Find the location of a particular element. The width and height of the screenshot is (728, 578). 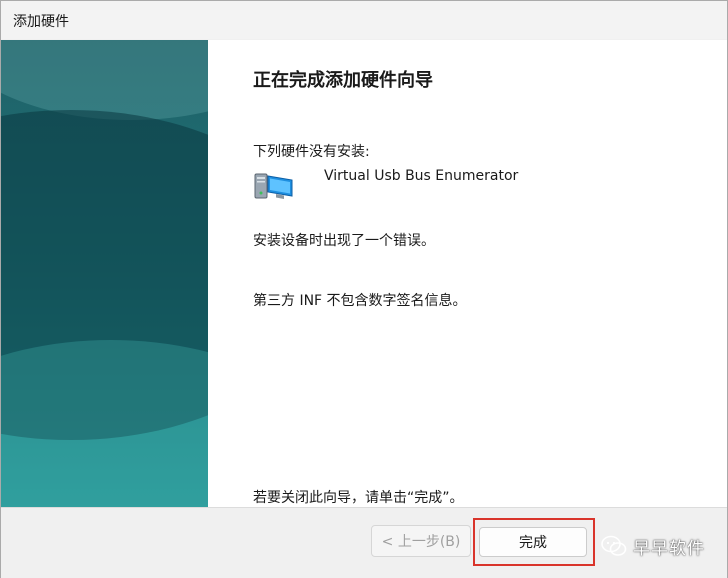

window-title: 添加硬件 is located at coordinates (41, 22).